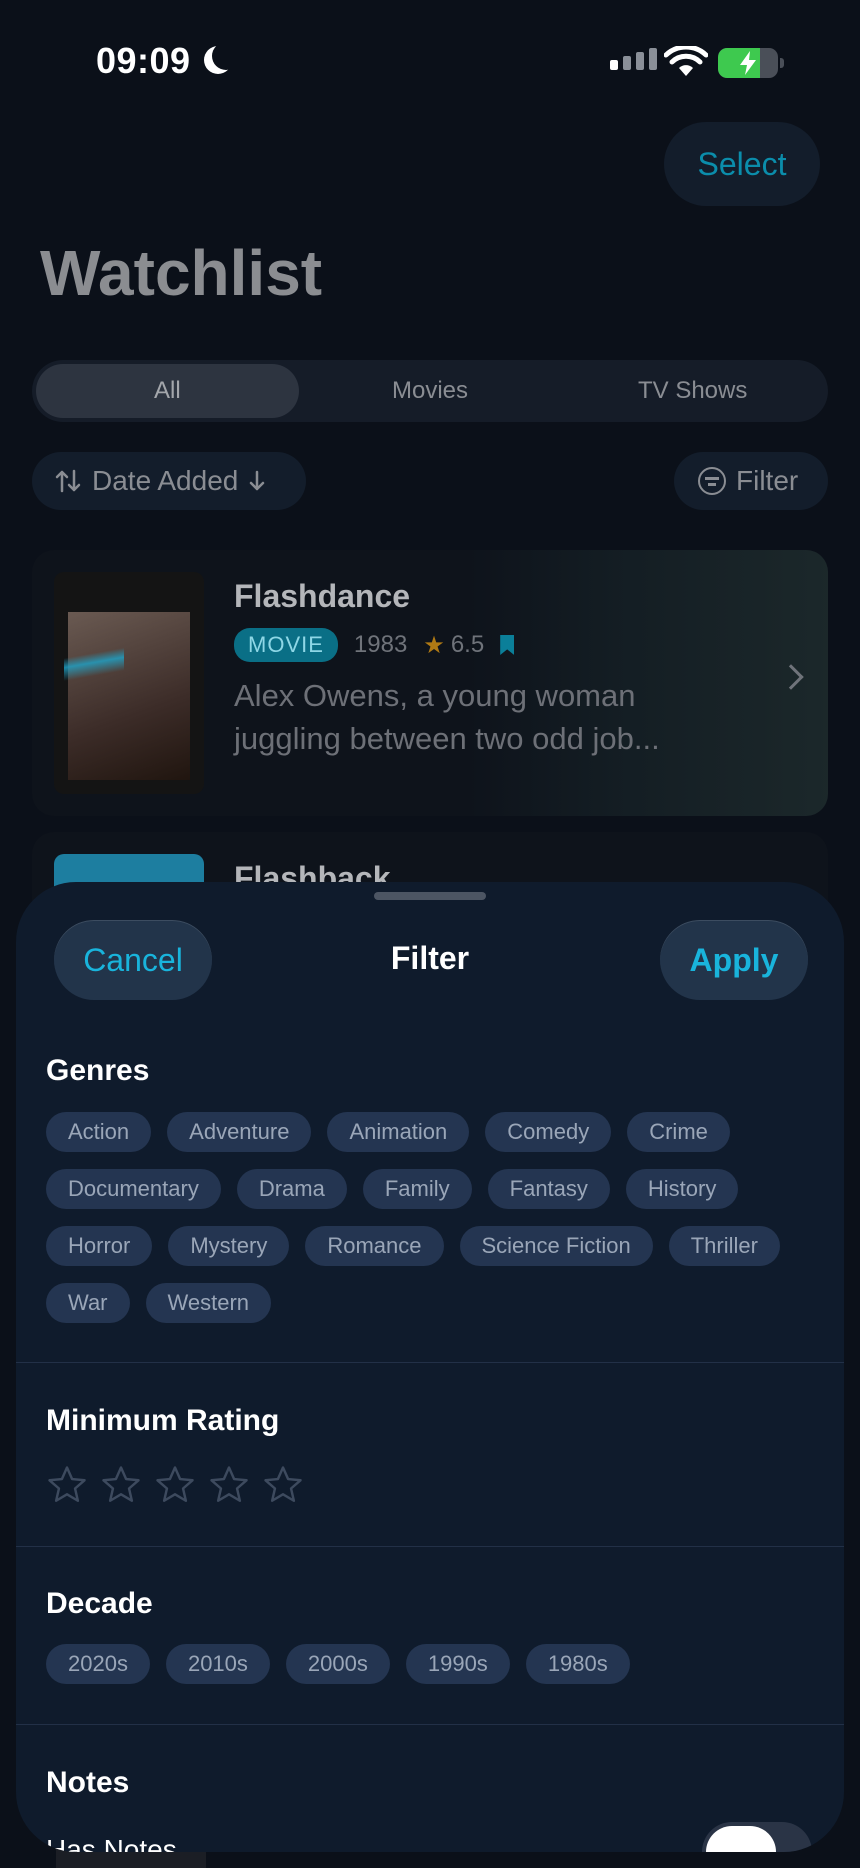  What do you see at coordinates (98, 1070) in the screenshot?
I see `genres-heading: Genres` at bounding box center [98, 1070].